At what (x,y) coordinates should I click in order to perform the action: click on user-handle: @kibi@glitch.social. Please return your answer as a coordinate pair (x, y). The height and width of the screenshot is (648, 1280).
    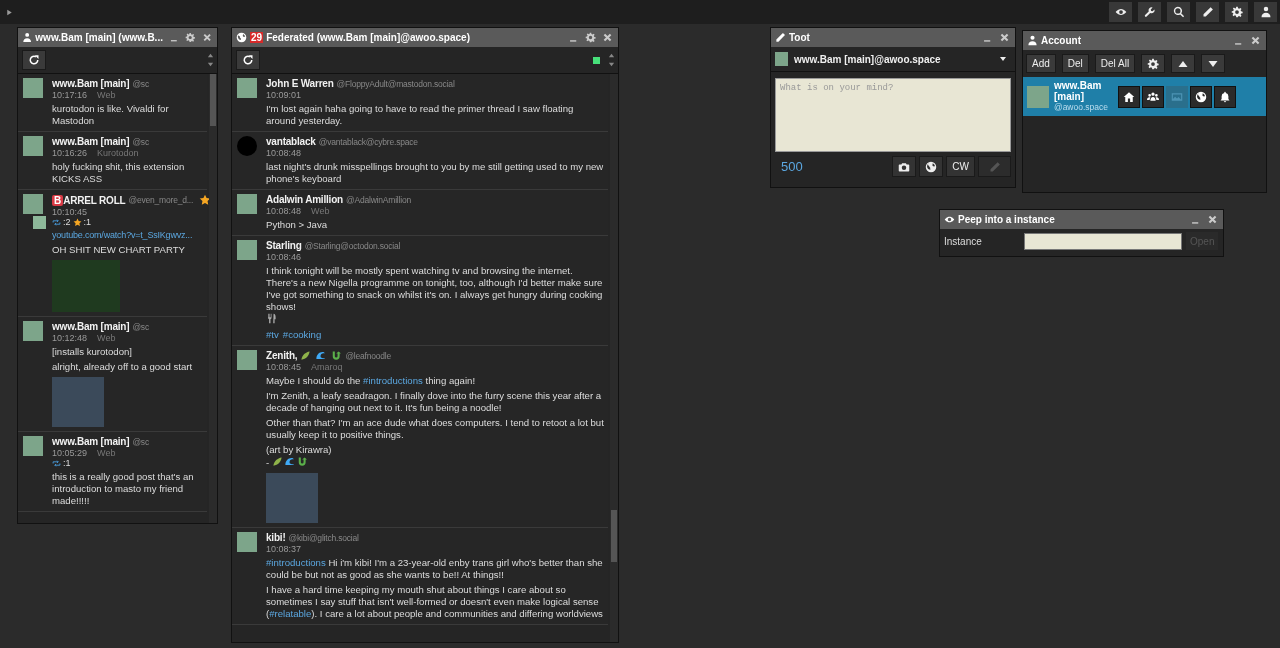
    Looking at the image, I should click on (323, 537).